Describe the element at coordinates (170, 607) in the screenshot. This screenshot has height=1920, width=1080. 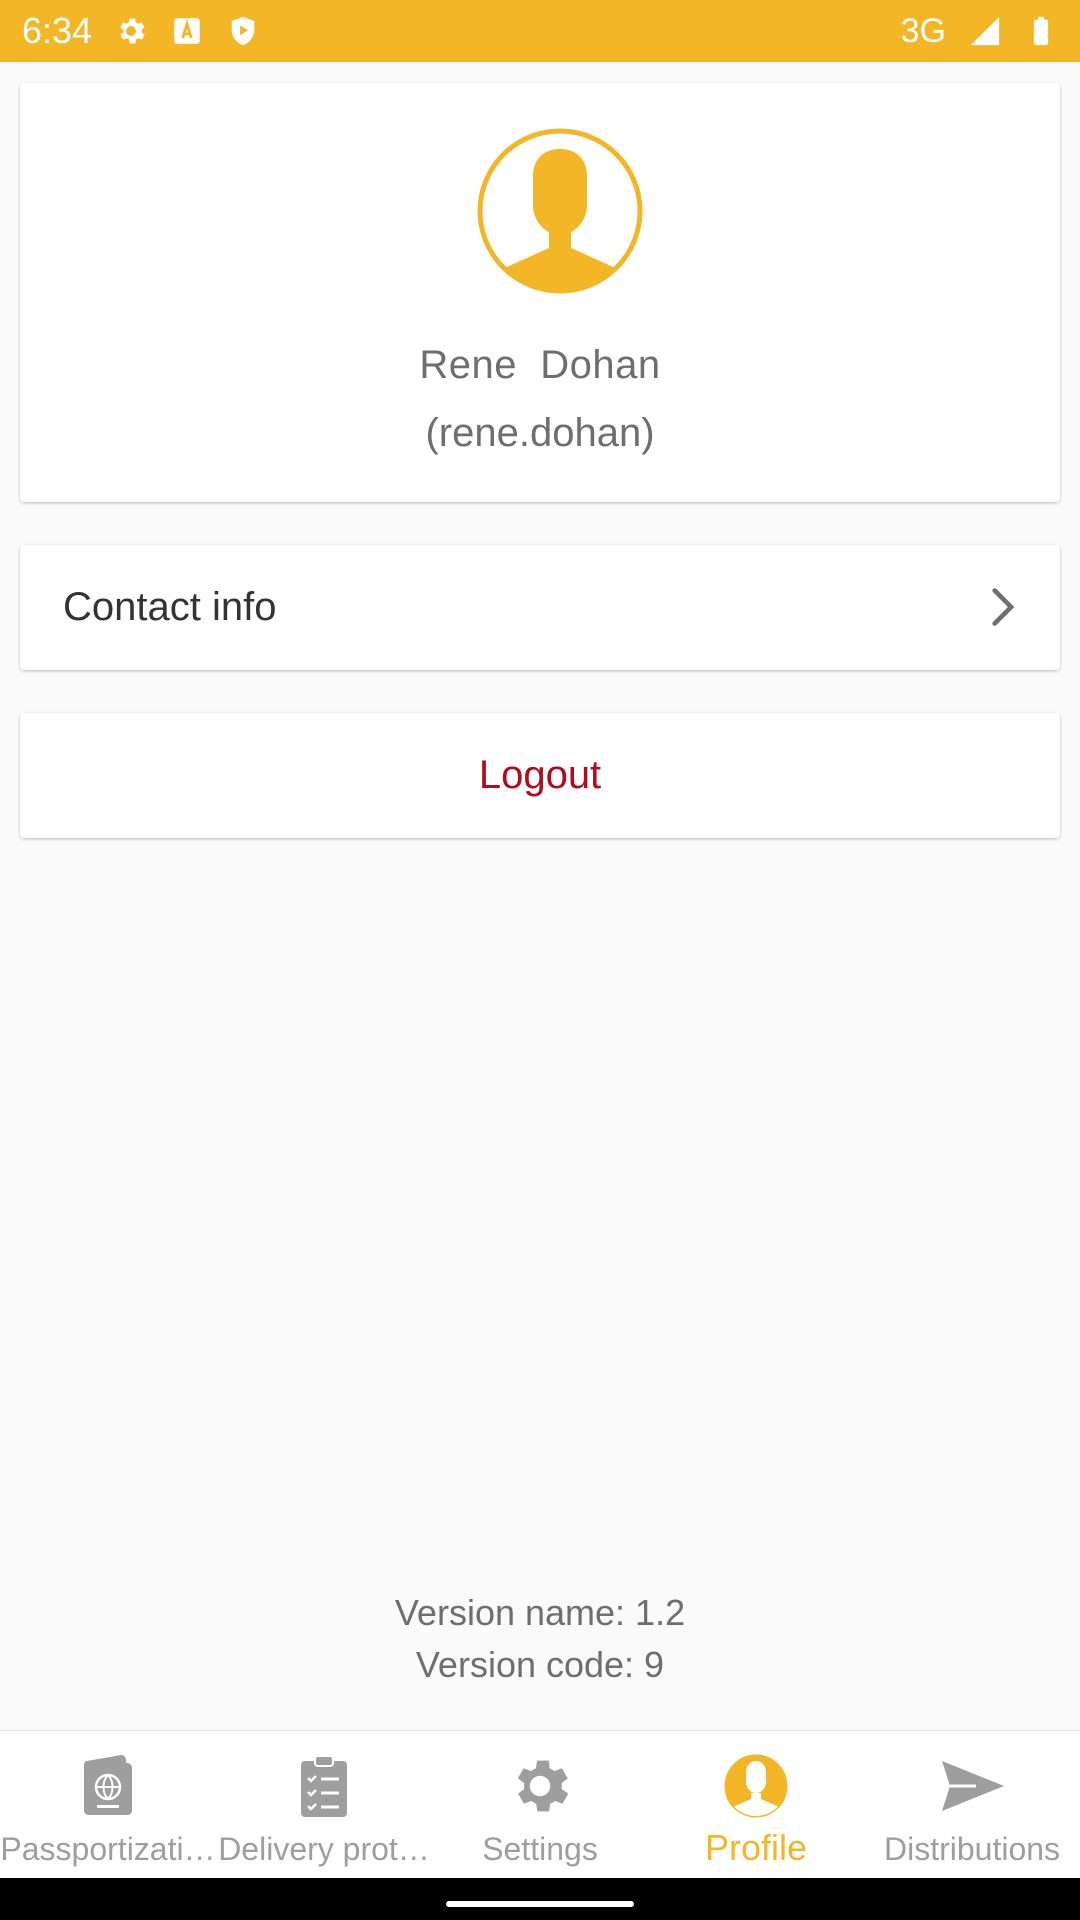
I see `contact-info-label: Contact info` at that location.